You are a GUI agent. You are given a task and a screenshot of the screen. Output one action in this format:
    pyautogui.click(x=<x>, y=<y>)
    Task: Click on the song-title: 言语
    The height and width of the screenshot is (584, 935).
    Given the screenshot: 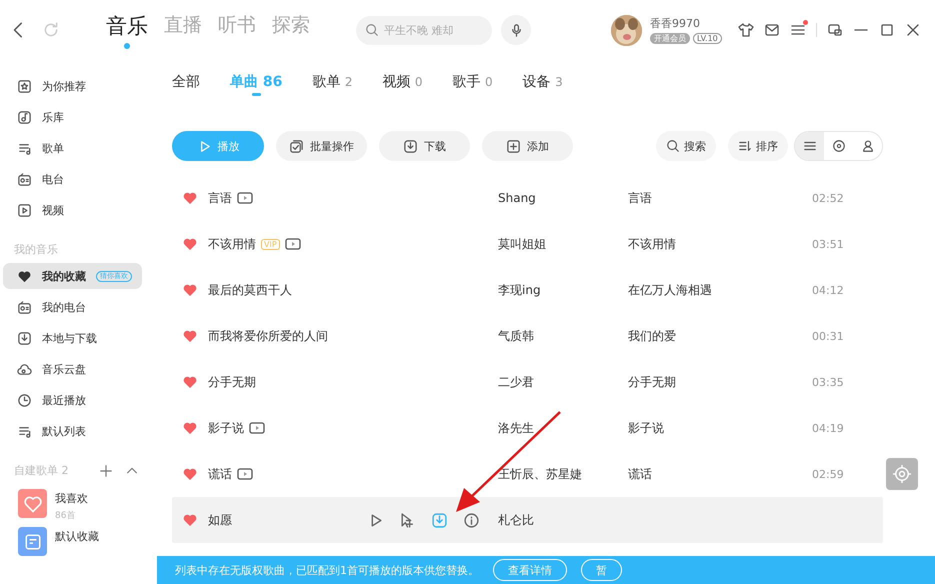 What is the action you would take?
    pyautogui.click(x=220, y=198)
    